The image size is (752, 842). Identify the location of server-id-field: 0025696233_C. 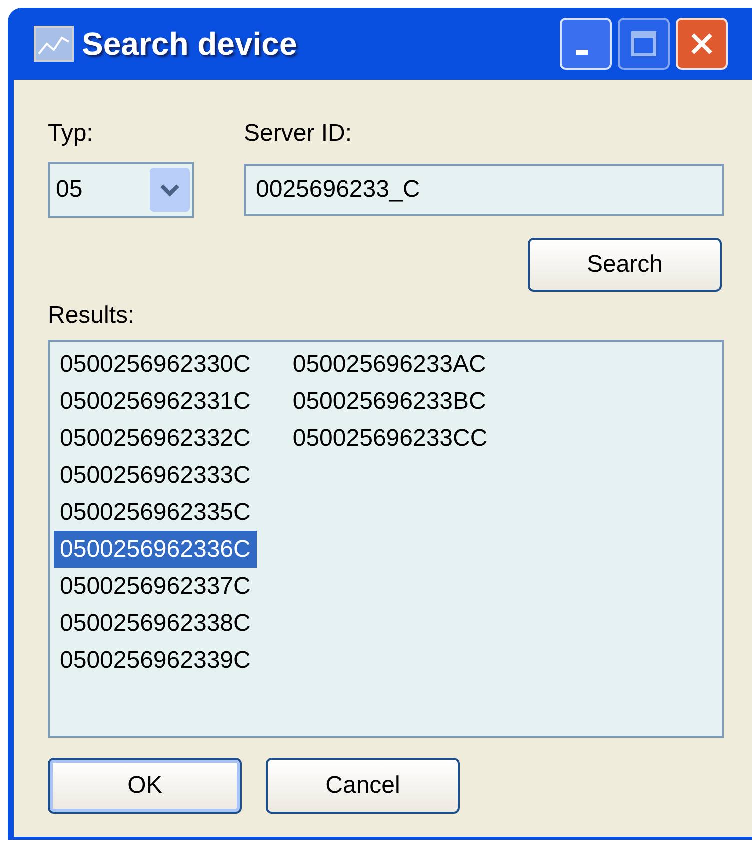
(484, 190).